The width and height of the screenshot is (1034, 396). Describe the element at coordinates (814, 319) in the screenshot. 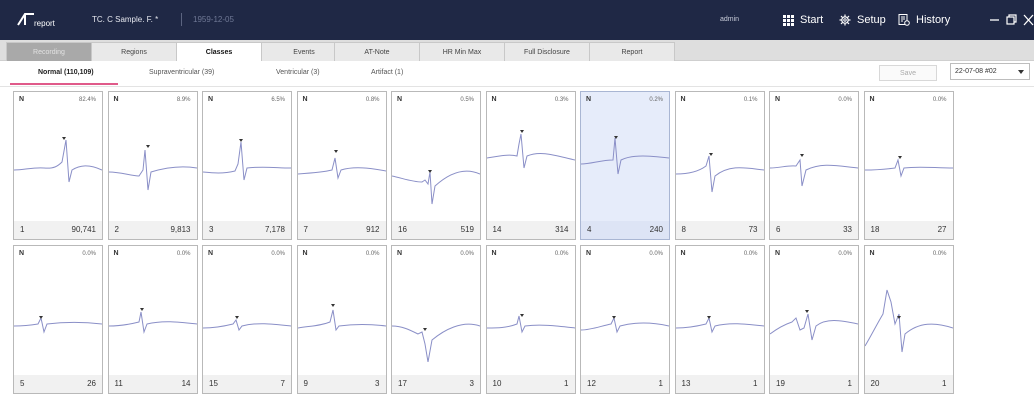

I see `class-card: N 0.0% 19 1` at that location.